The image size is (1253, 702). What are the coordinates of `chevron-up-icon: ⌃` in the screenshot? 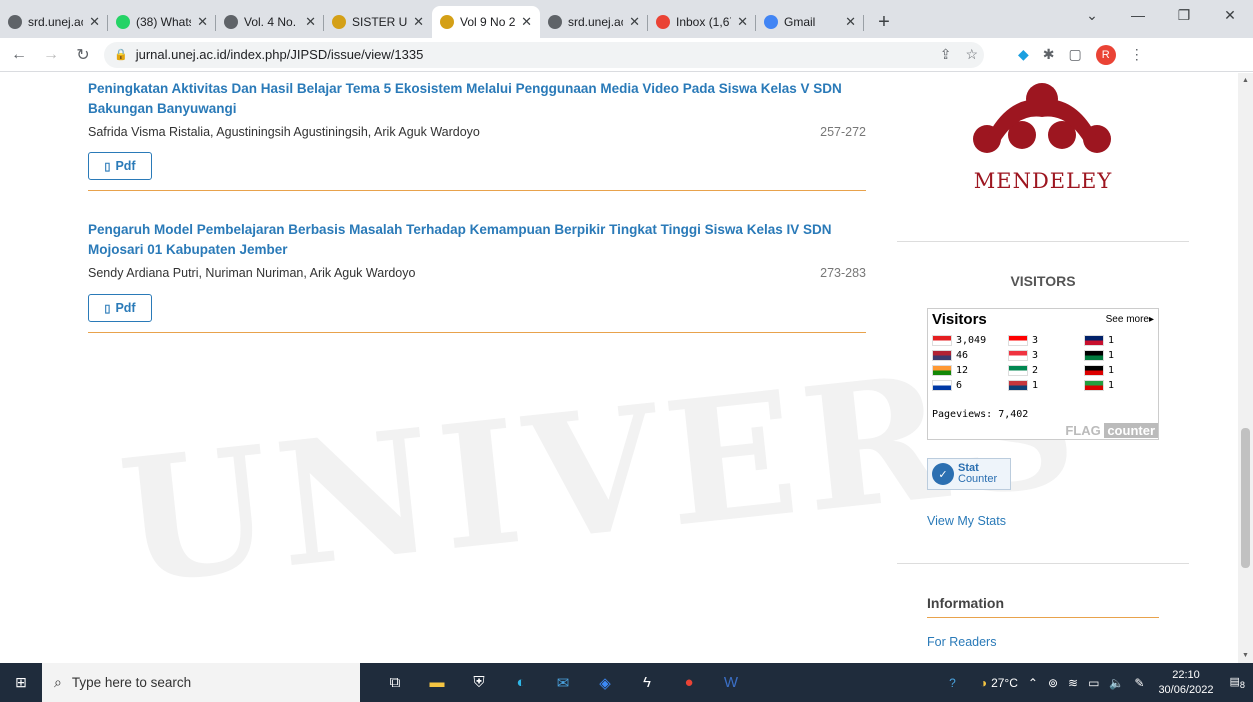 It's located at (1033, 683).